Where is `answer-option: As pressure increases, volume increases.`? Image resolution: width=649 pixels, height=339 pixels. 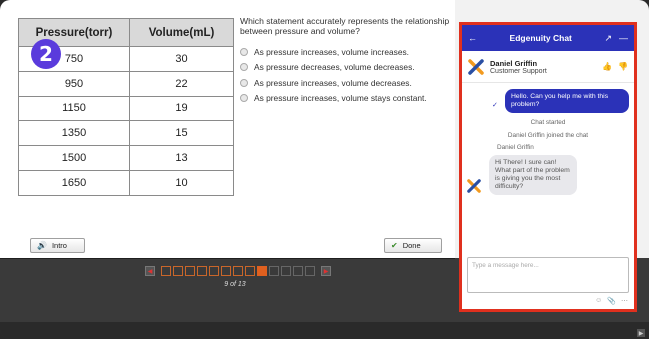 answer-option: As pressure increases, volume increases. is located at coordinates (347, 52).